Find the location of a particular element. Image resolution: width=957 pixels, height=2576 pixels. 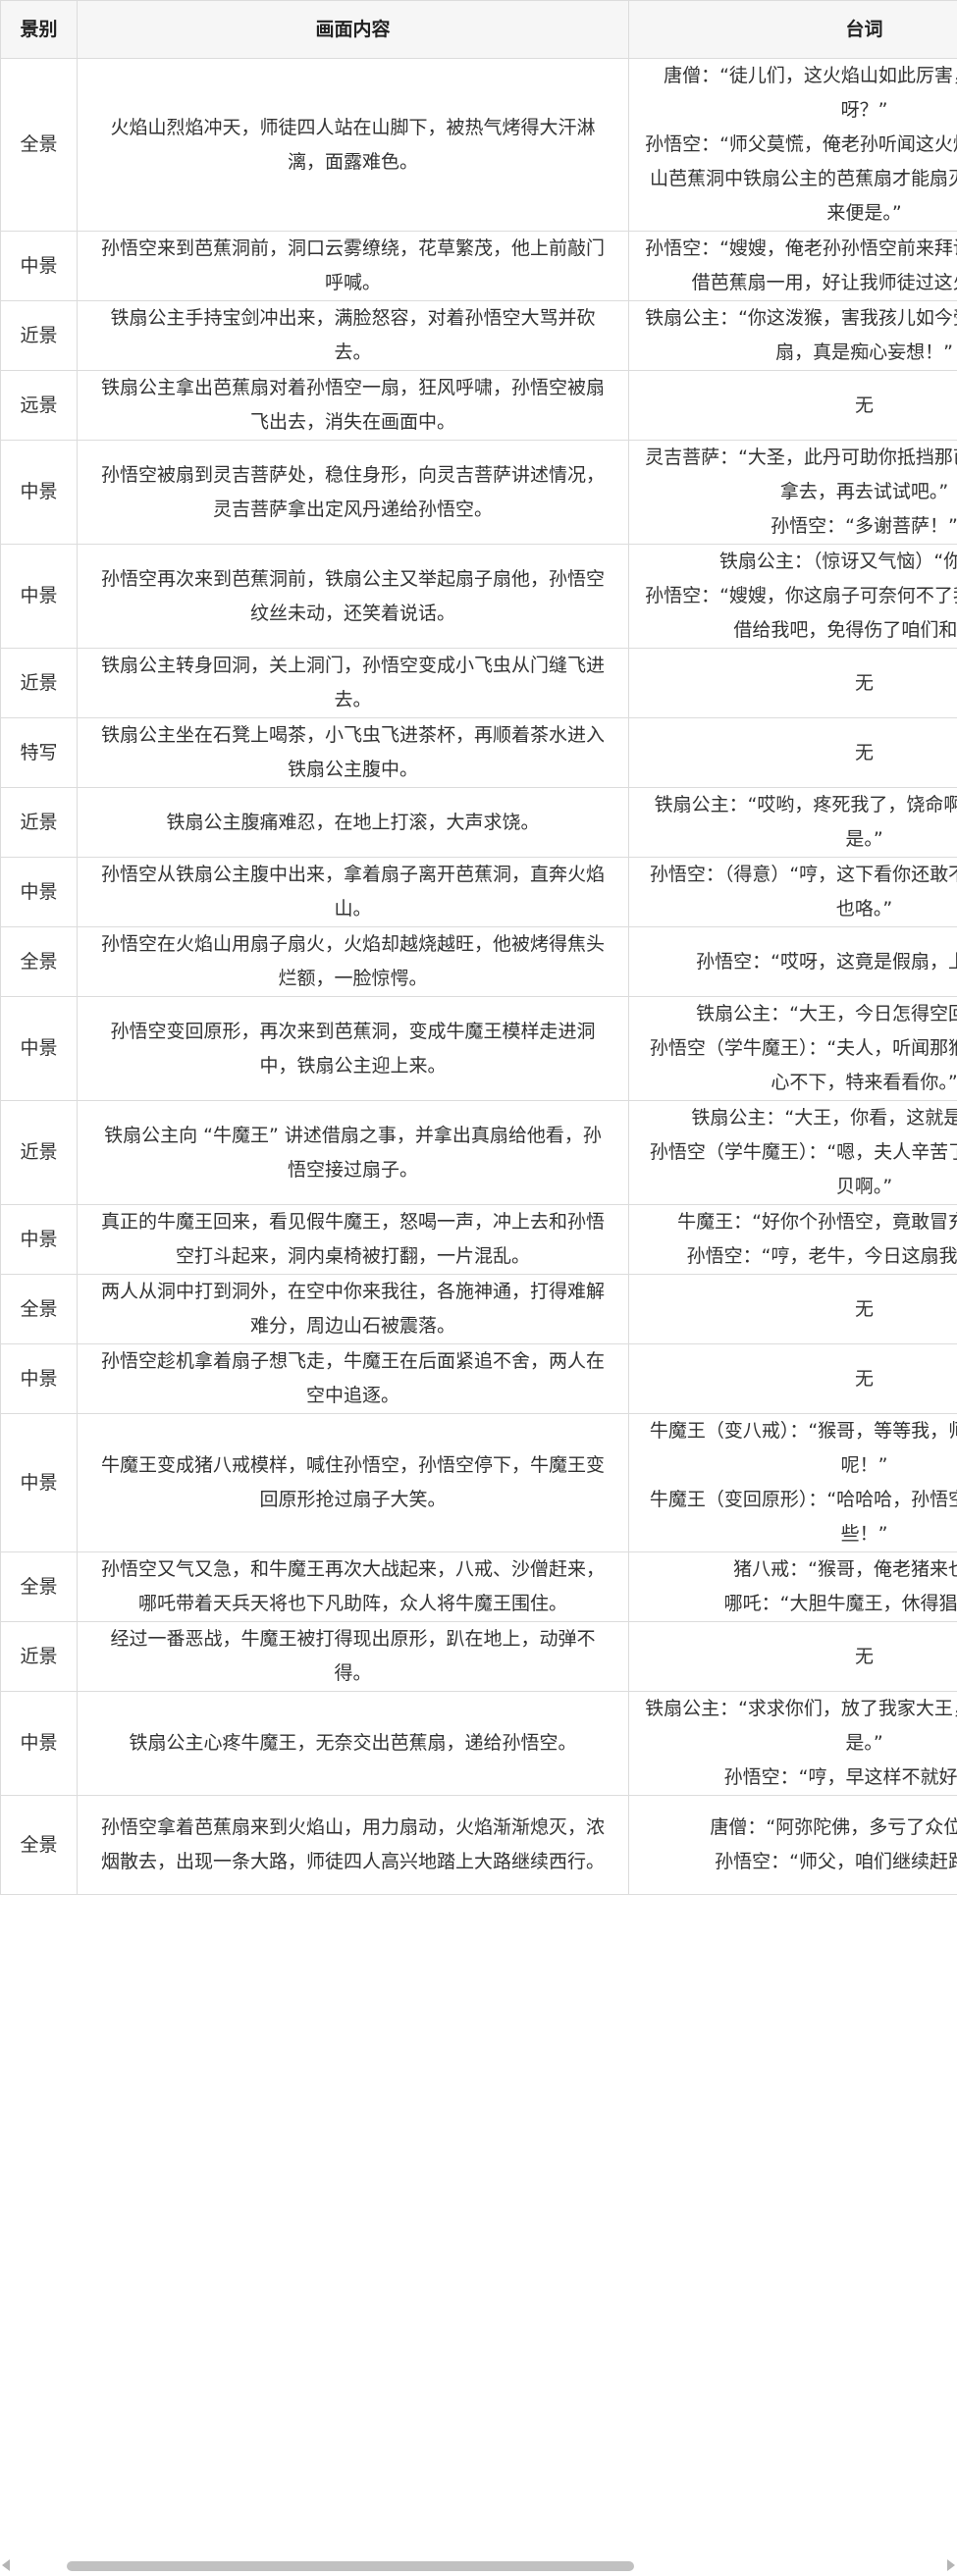

horizontal-scrollbar is located at coordinates (479, 2564).